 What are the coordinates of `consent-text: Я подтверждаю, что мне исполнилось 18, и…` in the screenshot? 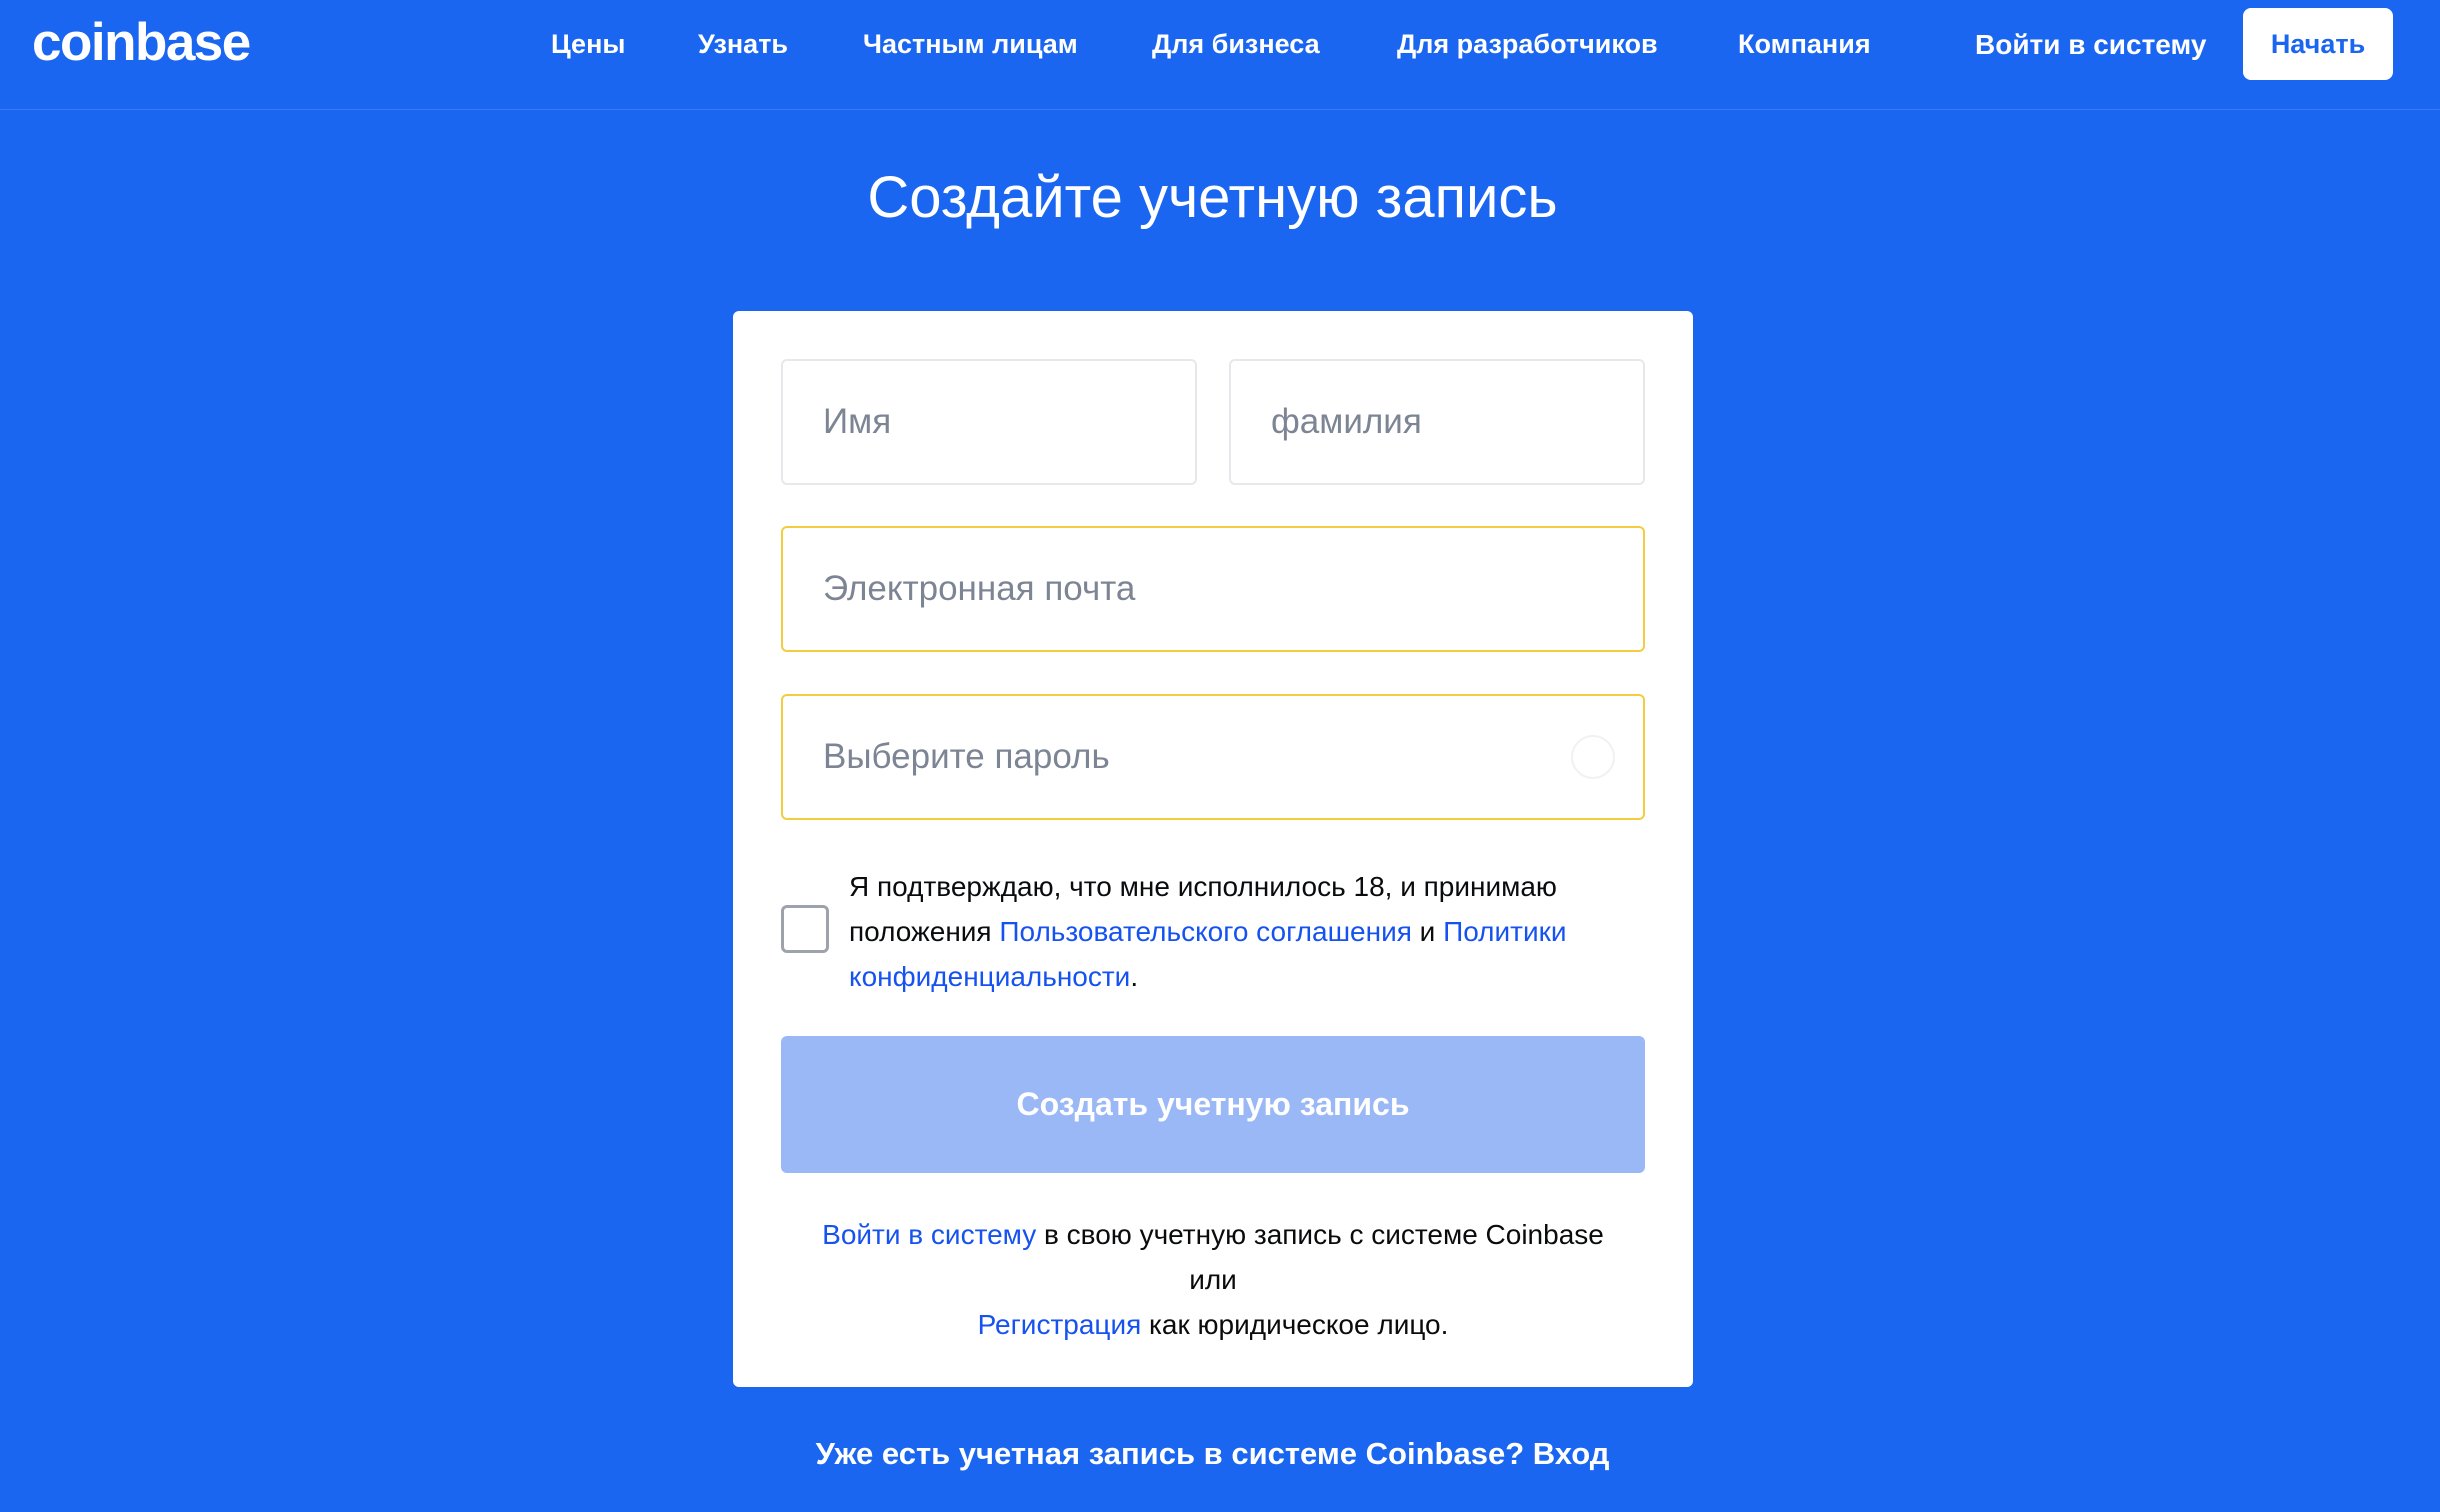 It's located at (1249, 931).